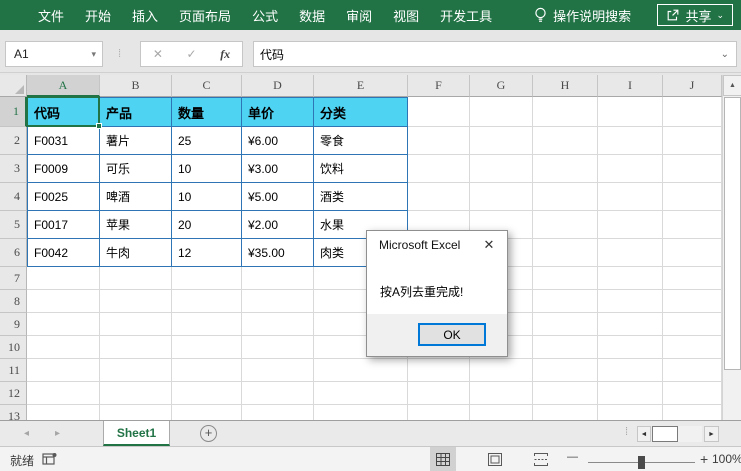 The width and height of the screenshot is (741, 471). Describe the element at coordinates (361, 412) in the screenshot. I see `cell-E13` at that location.